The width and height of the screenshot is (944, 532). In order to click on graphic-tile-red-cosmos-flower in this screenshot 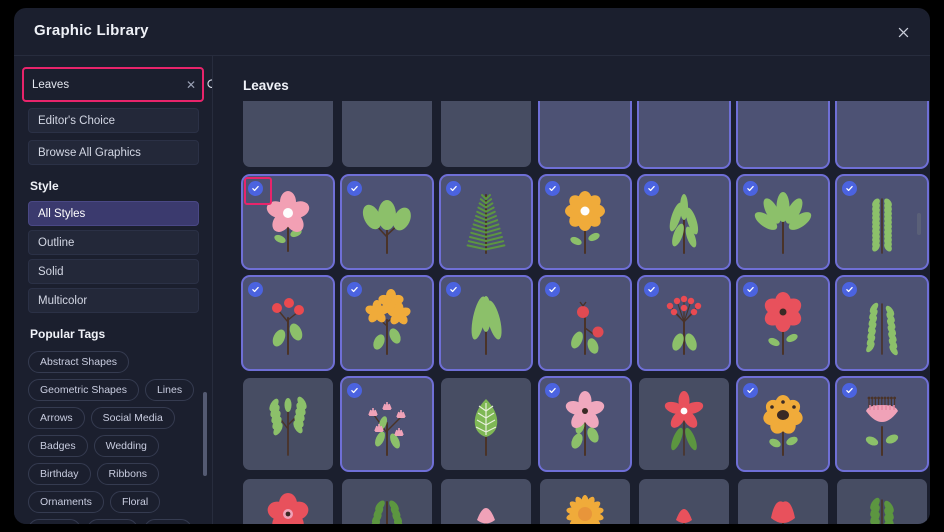, I will do `click(783, 323)`.